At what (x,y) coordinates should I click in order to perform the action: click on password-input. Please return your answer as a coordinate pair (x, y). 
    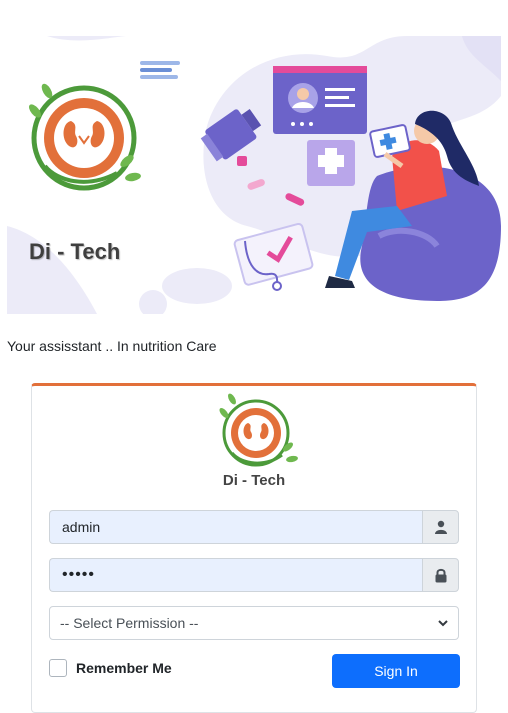
    Looking at the image, I should click on (235, 575).